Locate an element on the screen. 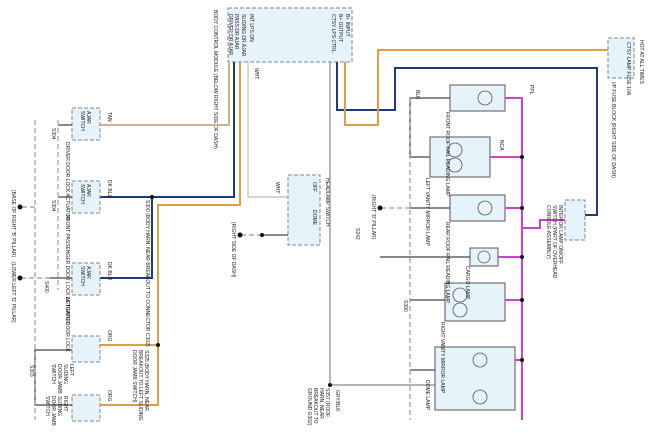 This screenshot has height=433, width=650. left-vanity-lamp is located at coordinates (460, 157).